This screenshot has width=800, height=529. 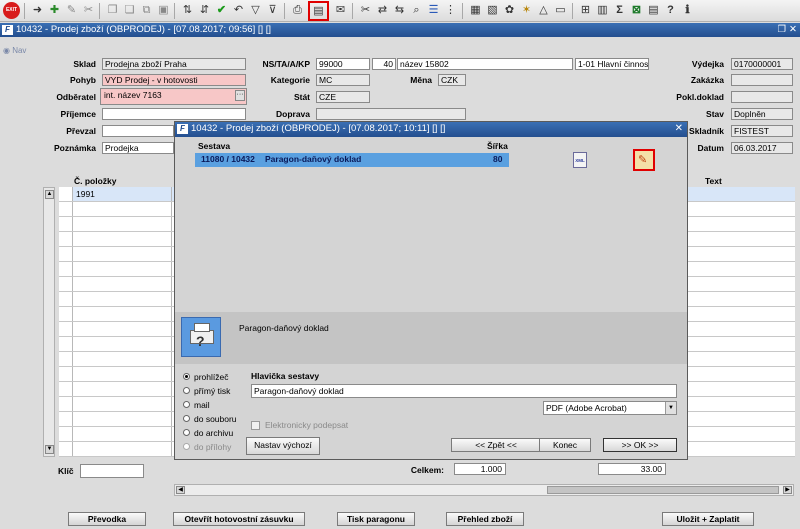 I want to click on undo-icon: ↶, so click(x=238, y=10).